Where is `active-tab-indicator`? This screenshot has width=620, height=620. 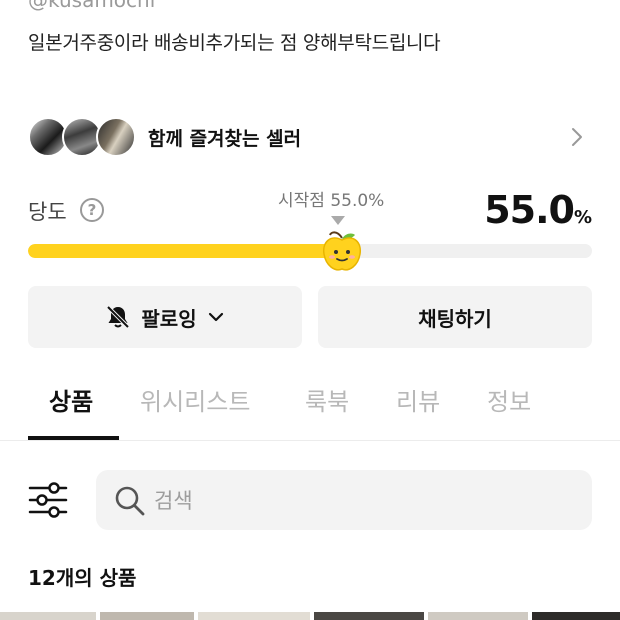 active-tab-indicator is located at coordinates (73, 438).